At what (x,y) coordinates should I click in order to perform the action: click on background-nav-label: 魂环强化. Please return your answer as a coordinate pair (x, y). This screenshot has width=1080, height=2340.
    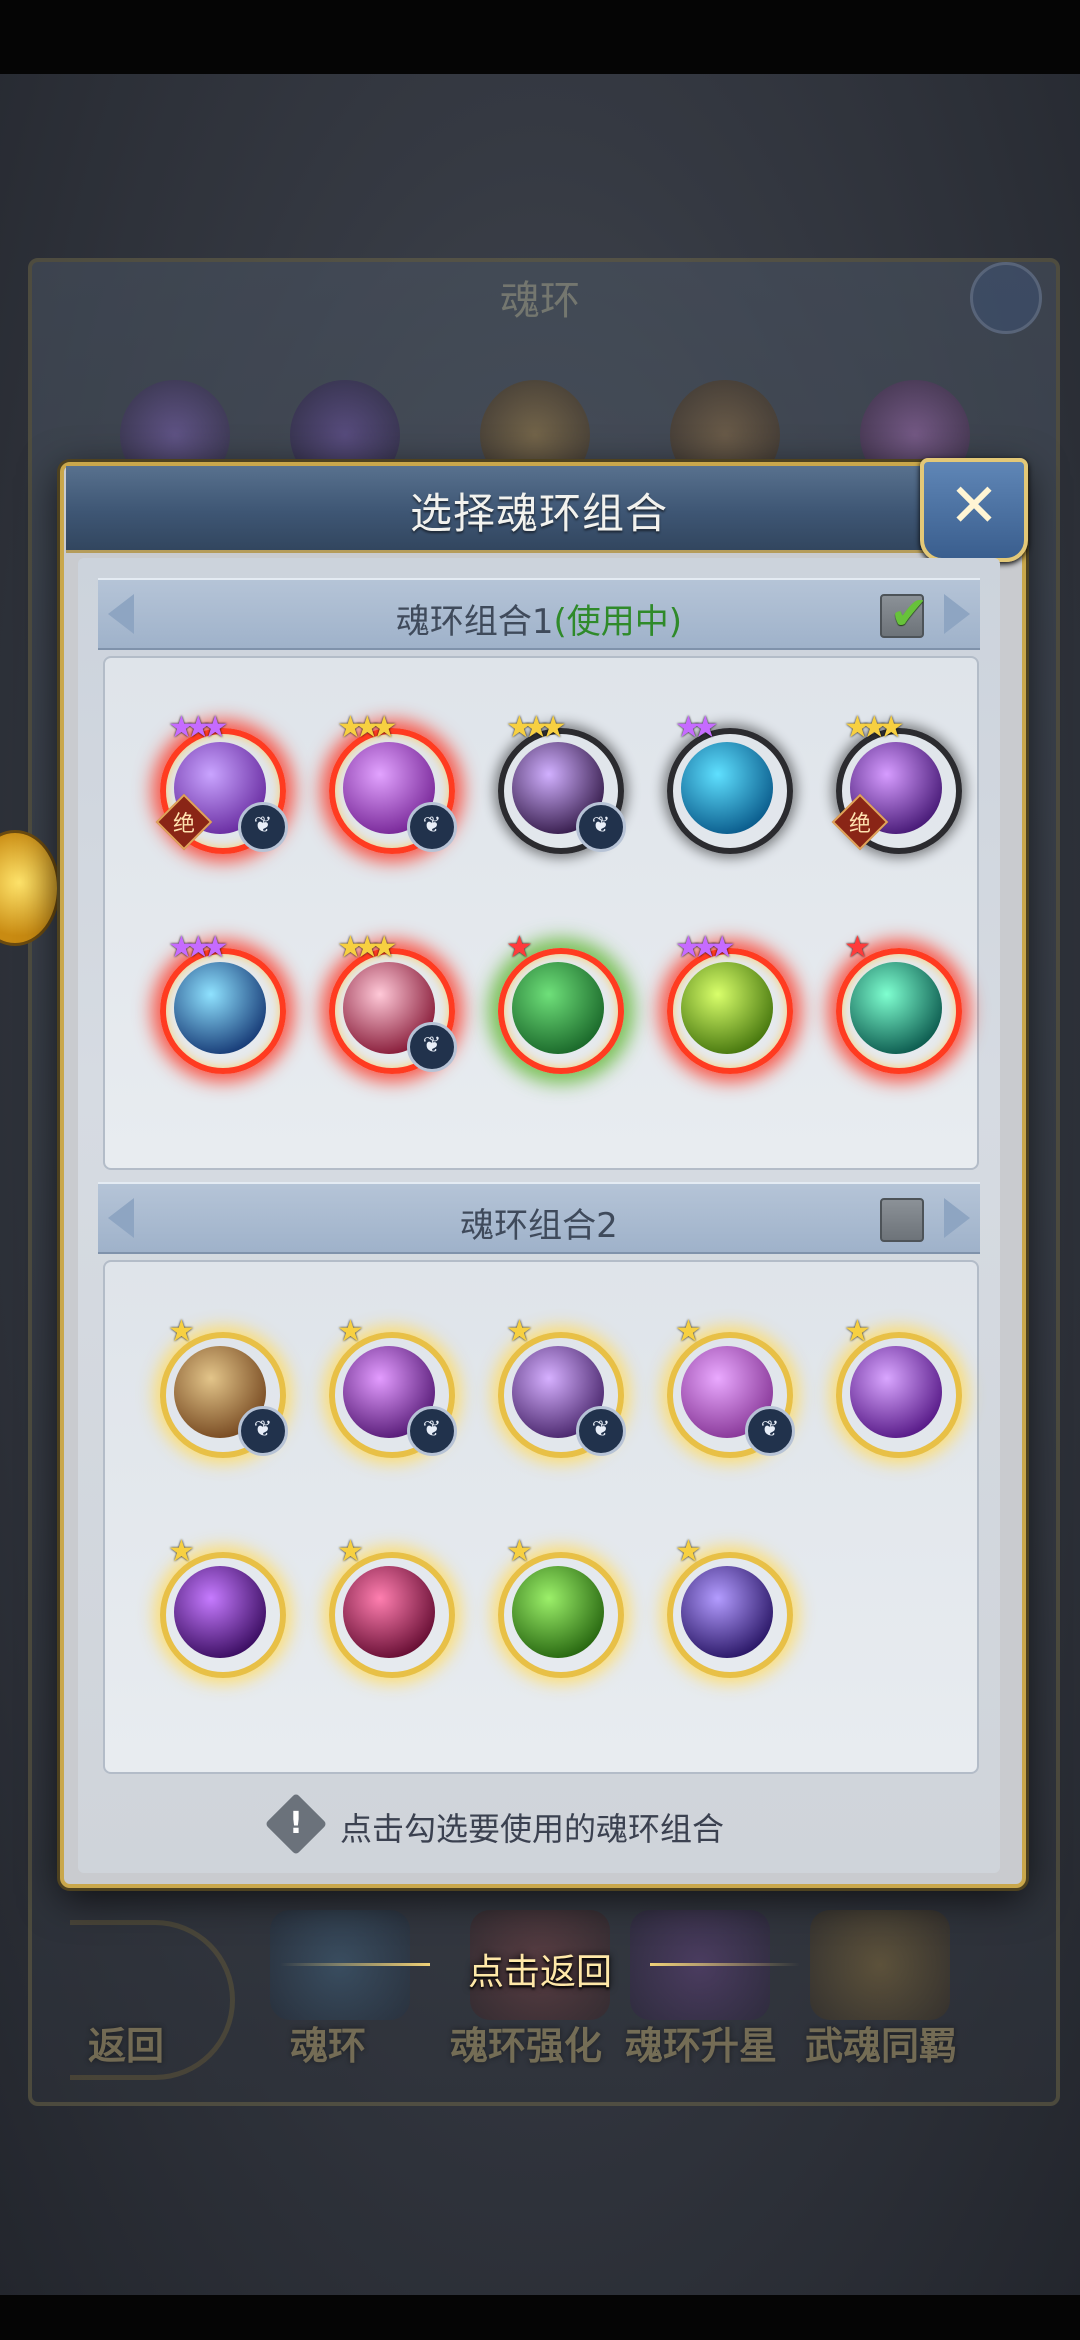
    Looking at the image, I should click on (526, 2046).